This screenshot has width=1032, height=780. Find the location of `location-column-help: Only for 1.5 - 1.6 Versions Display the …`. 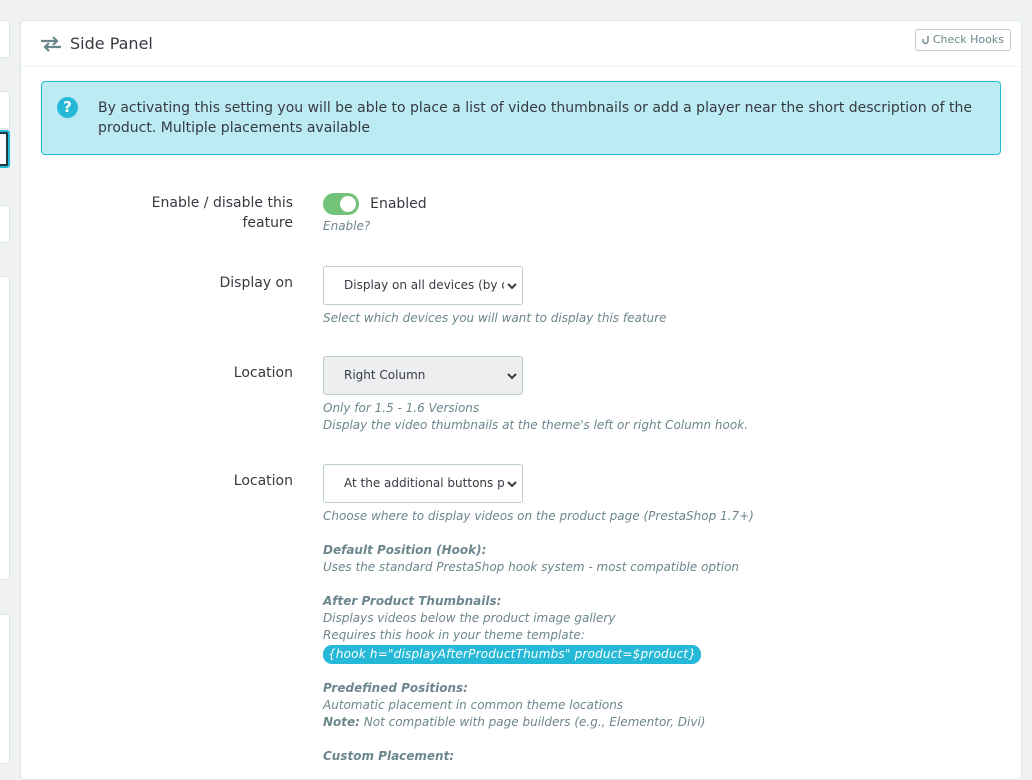

location-column-help: Only for 1.5 - 1.6 Versions Display the … is located at coordinates (535, 417).